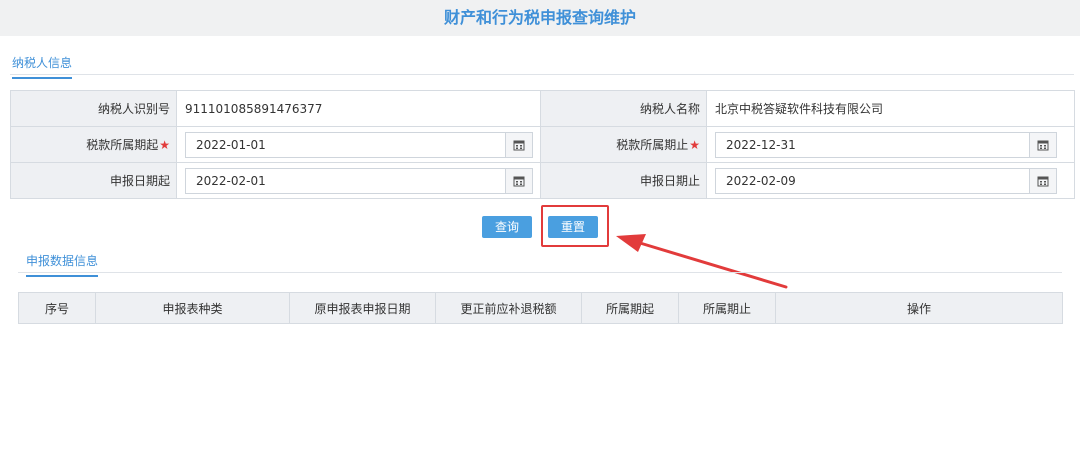  Describe the element at coordinates (192, 308) in the screenshot. I see `column-header: 申报表种类` at that location.